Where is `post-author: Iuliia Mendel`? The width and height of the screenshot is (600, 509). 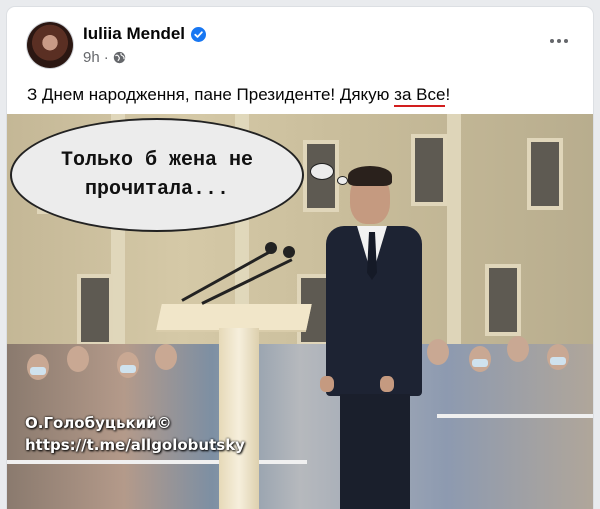
post-author: Iuliia Mendel is located at coordinates (145, 34).